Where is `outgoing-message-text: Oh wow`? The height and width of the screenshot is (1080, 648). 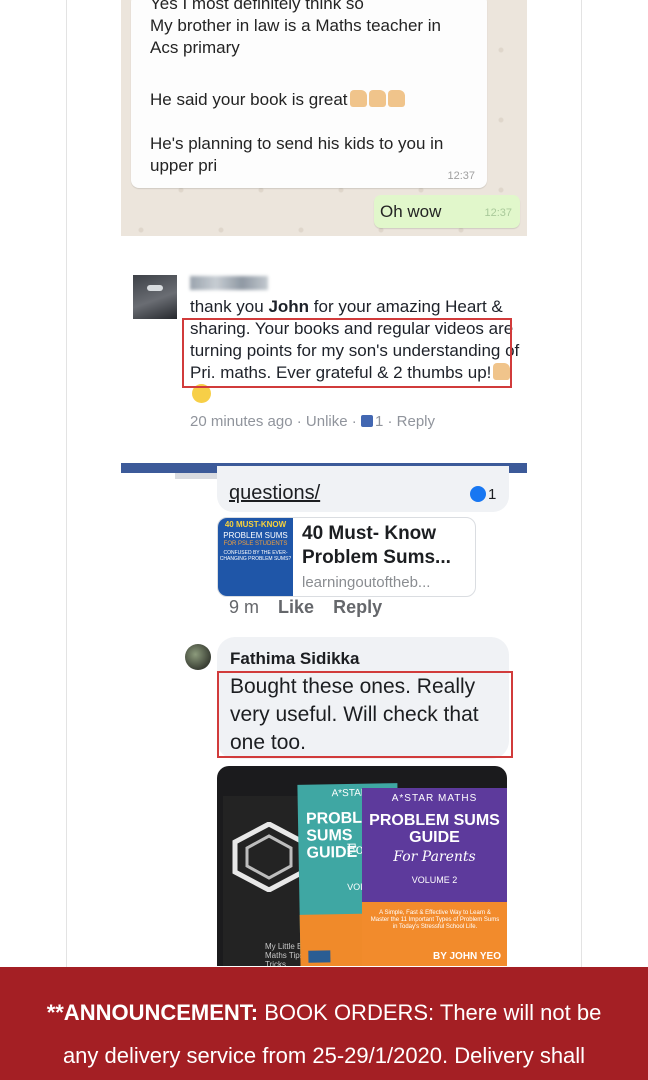 outgoing-message-text: Oh wow is located at coordinates (411, 211).